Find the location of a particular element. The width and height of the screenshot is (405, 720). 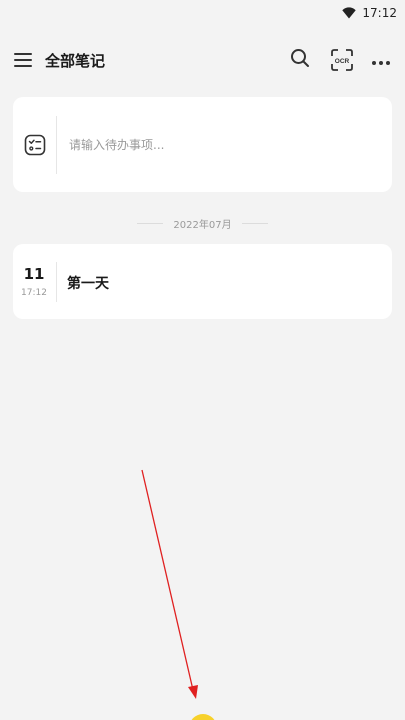

date-separator: 2022年07月 is located at coordinates (202, 223).